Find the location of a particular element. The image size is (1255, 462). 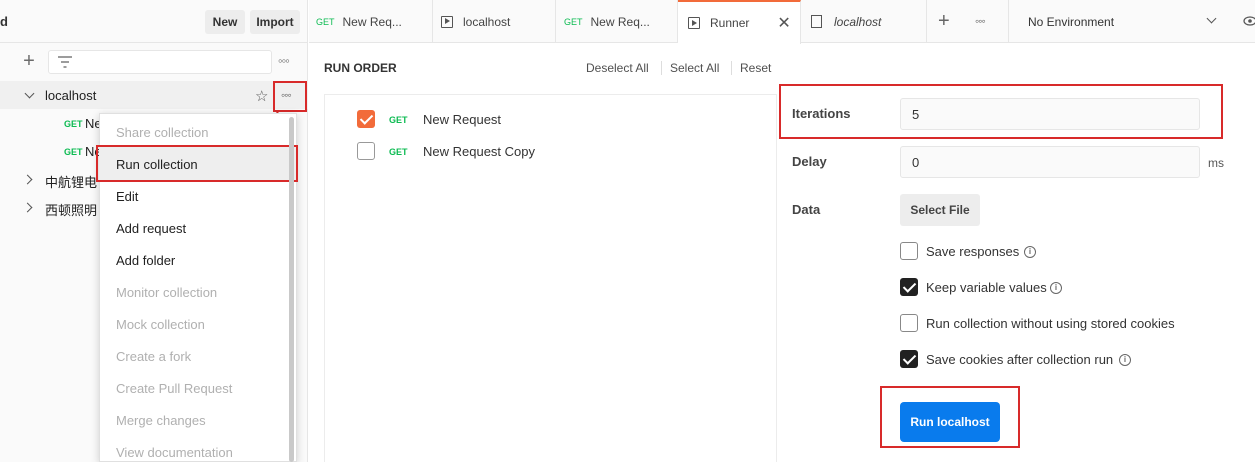

select-file-button: Select File is located at coordinates (940, 210).